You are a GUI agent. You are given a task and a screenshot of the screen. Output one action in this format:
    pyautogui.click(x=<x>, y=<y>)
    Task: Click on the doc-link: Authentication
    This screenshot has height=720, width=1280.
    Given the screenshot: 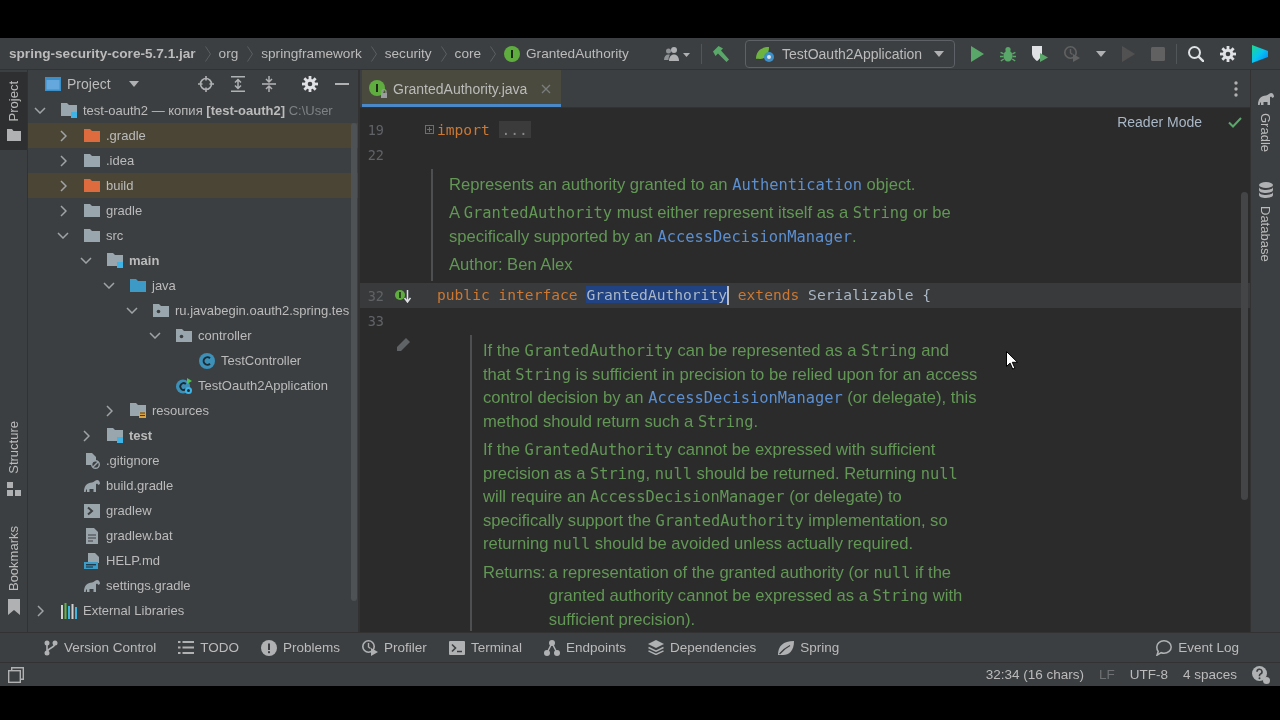 What is the action you would take?
    pyautogui.click(x=797, y=185)
    